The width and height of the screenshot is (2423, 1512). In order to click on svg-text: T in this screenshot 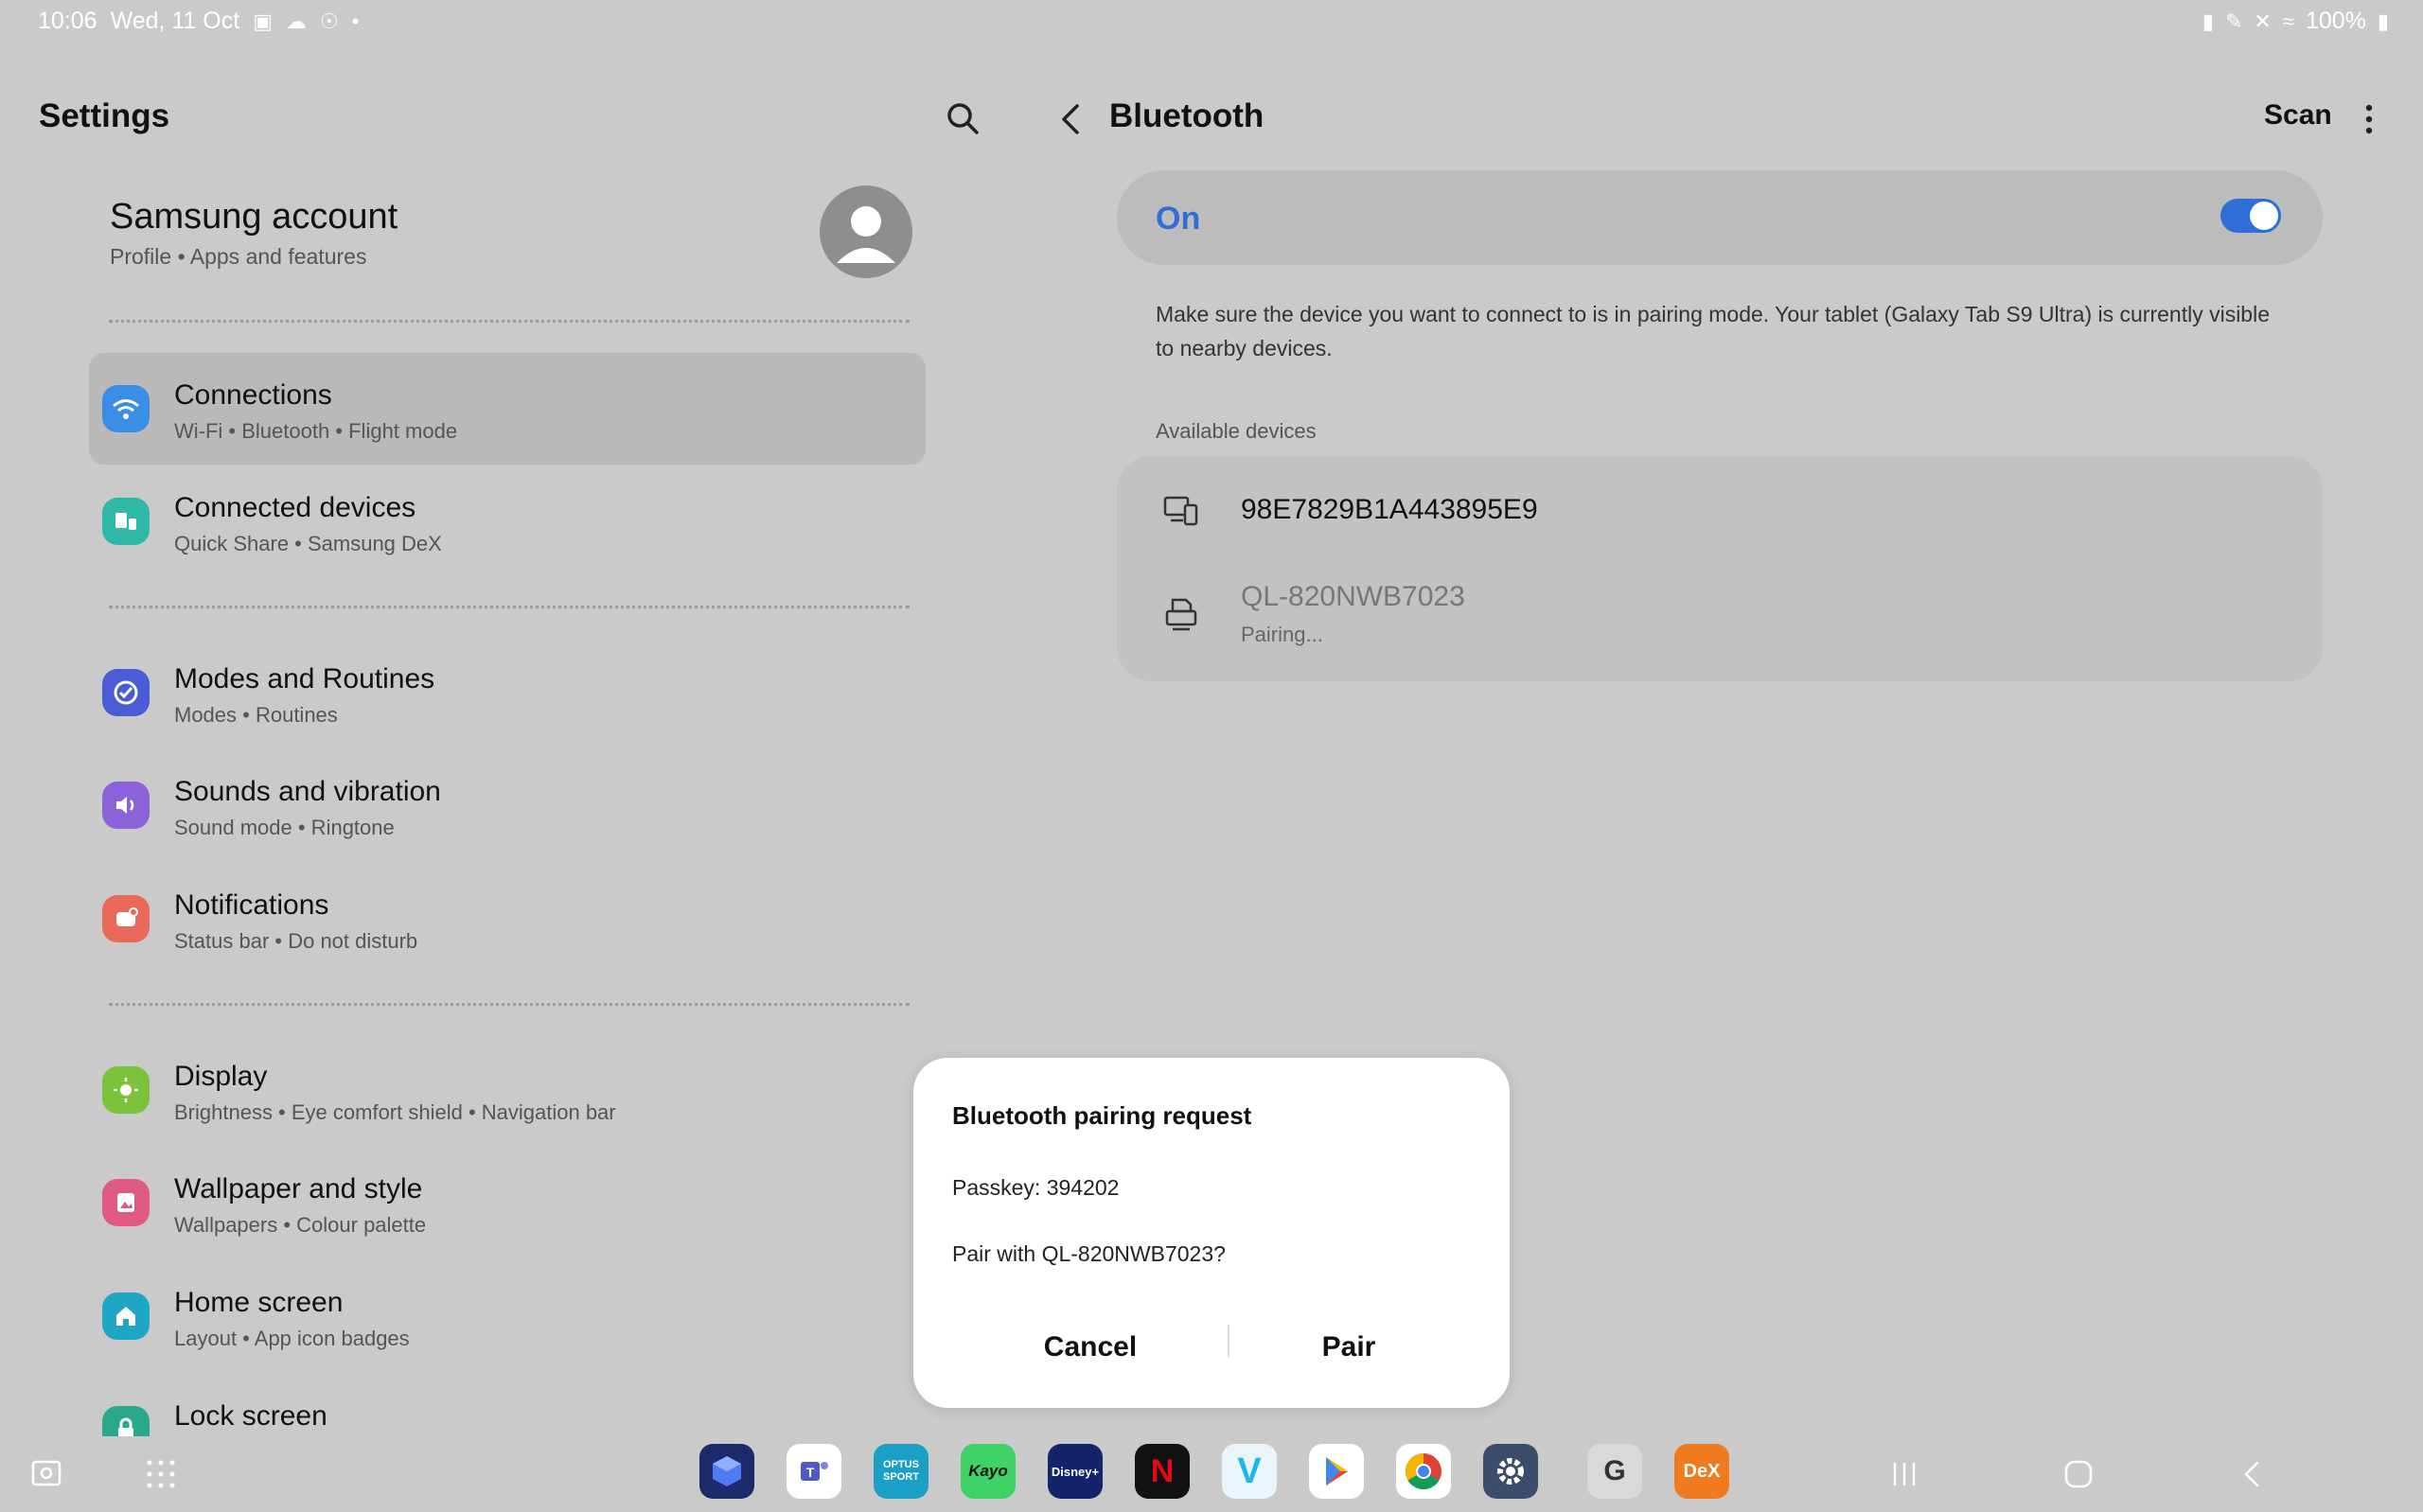, I will do `click(810, 1472)`.